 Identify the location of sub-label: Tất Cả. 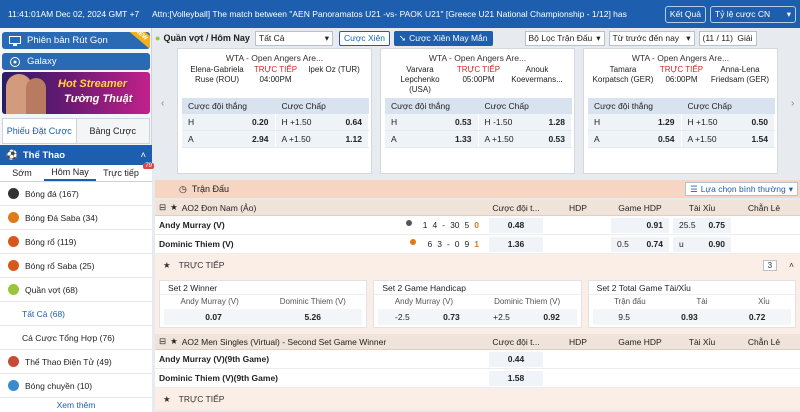
(35, 313).